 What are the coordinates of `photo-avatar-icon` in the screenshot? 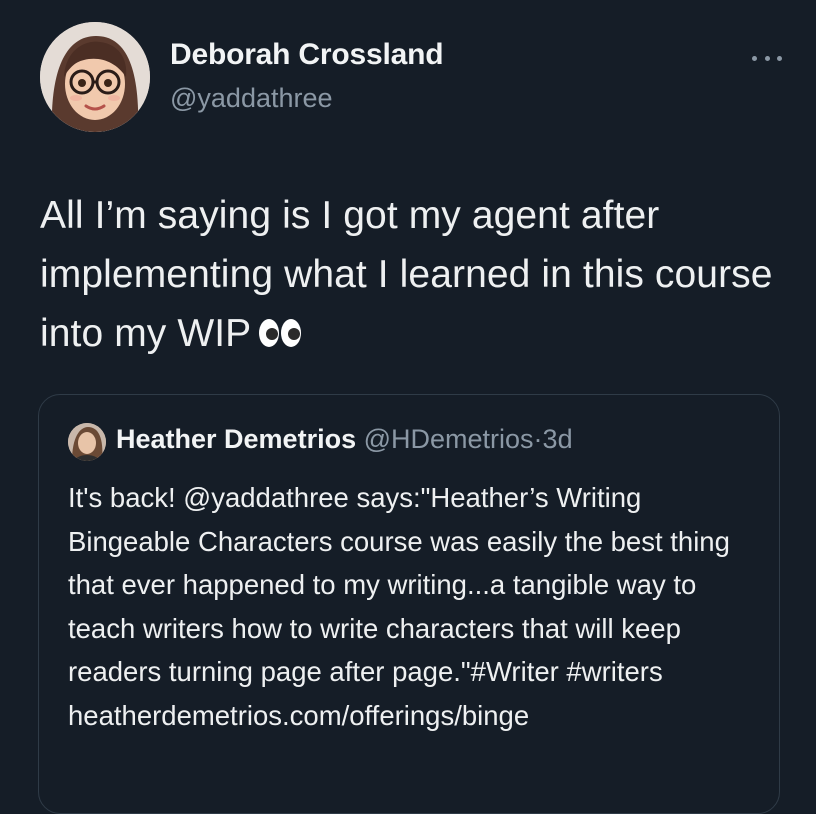 It's located at (87, 442).